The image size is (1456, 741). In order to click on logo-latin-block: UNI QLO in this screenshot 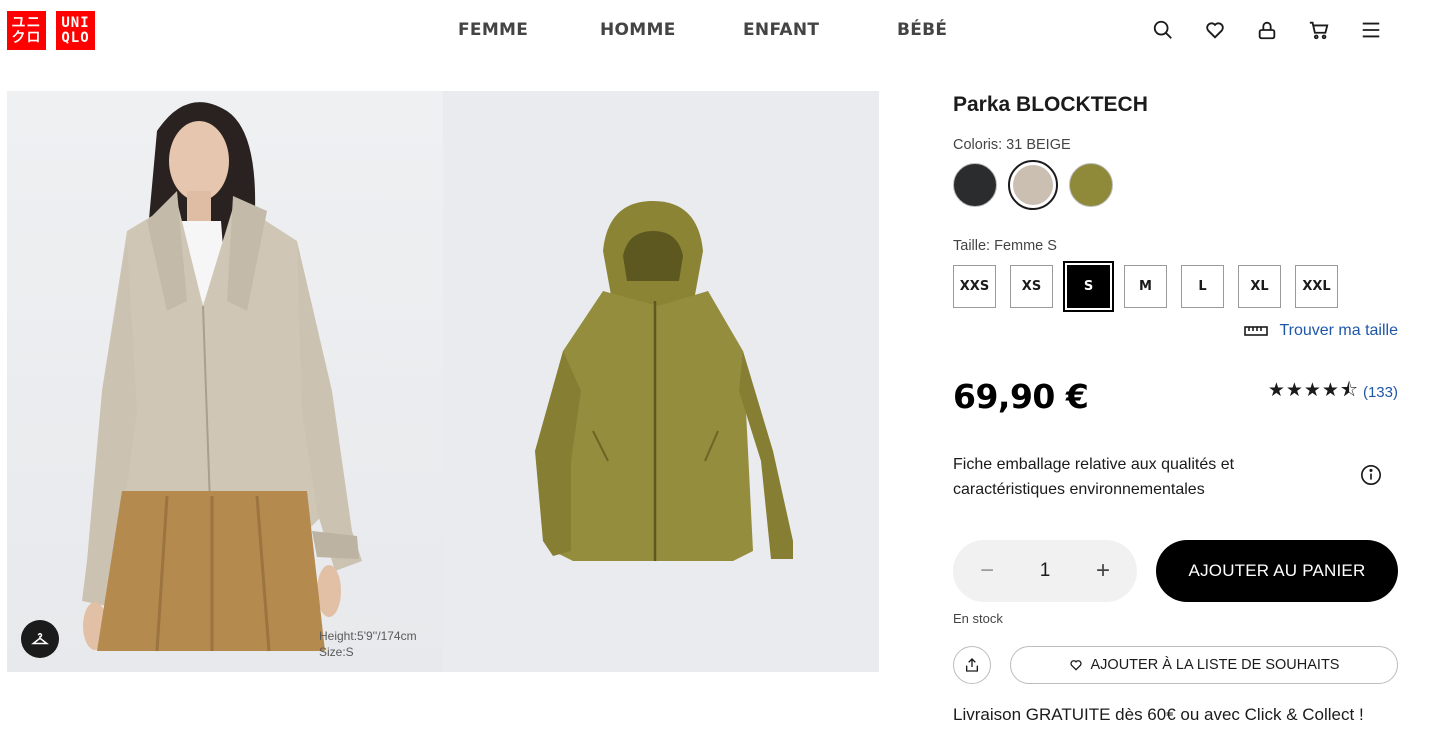, I will do `click(75, 30)`.